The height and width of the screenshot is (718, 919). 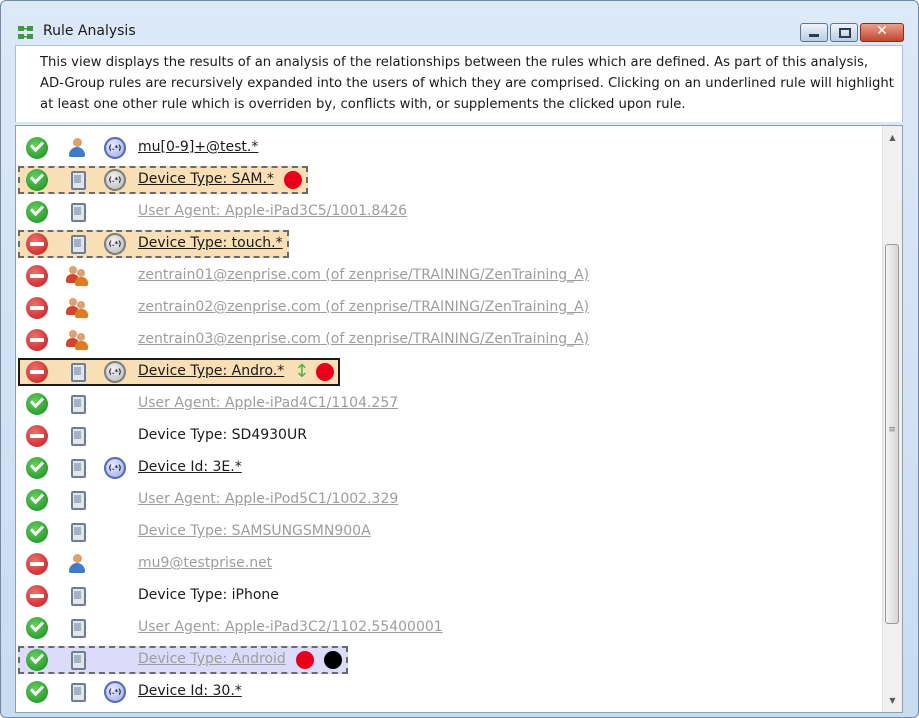 What do you see at coordinates (449, 372) in the screenshot?
I see `rule-row: (.*) Device Type: Andro.* ↕` at bounding box center [449, 372].